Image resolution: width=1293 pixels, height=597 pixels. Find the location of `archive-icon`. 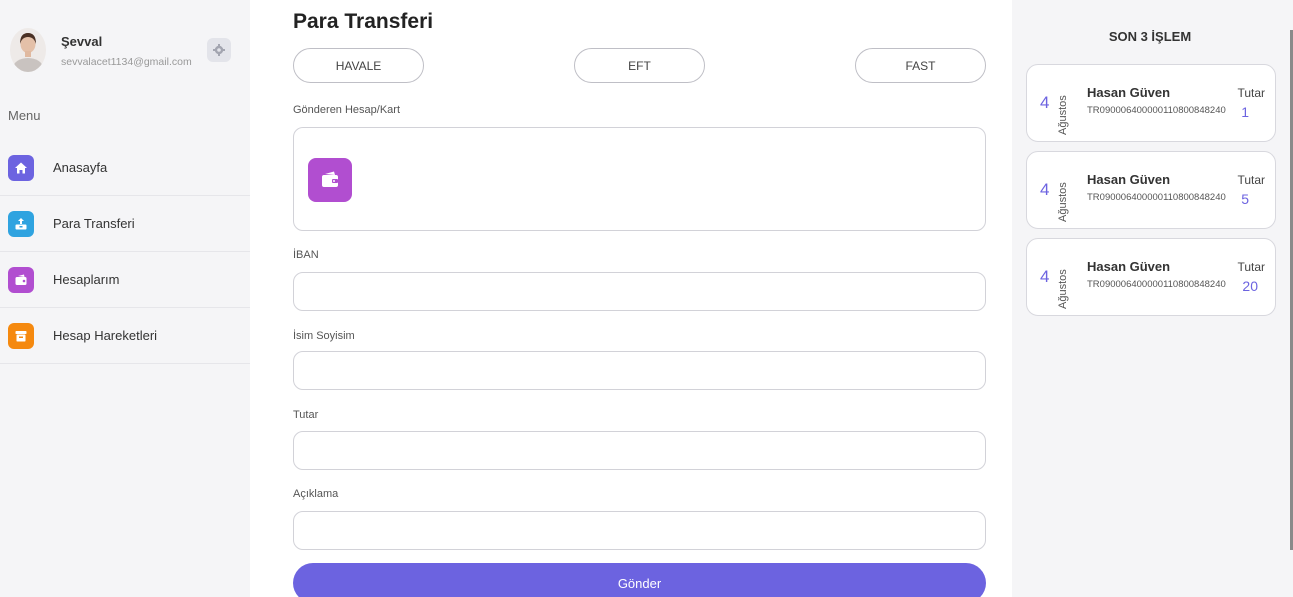

archive-icon is located at coordinates (21, 335).